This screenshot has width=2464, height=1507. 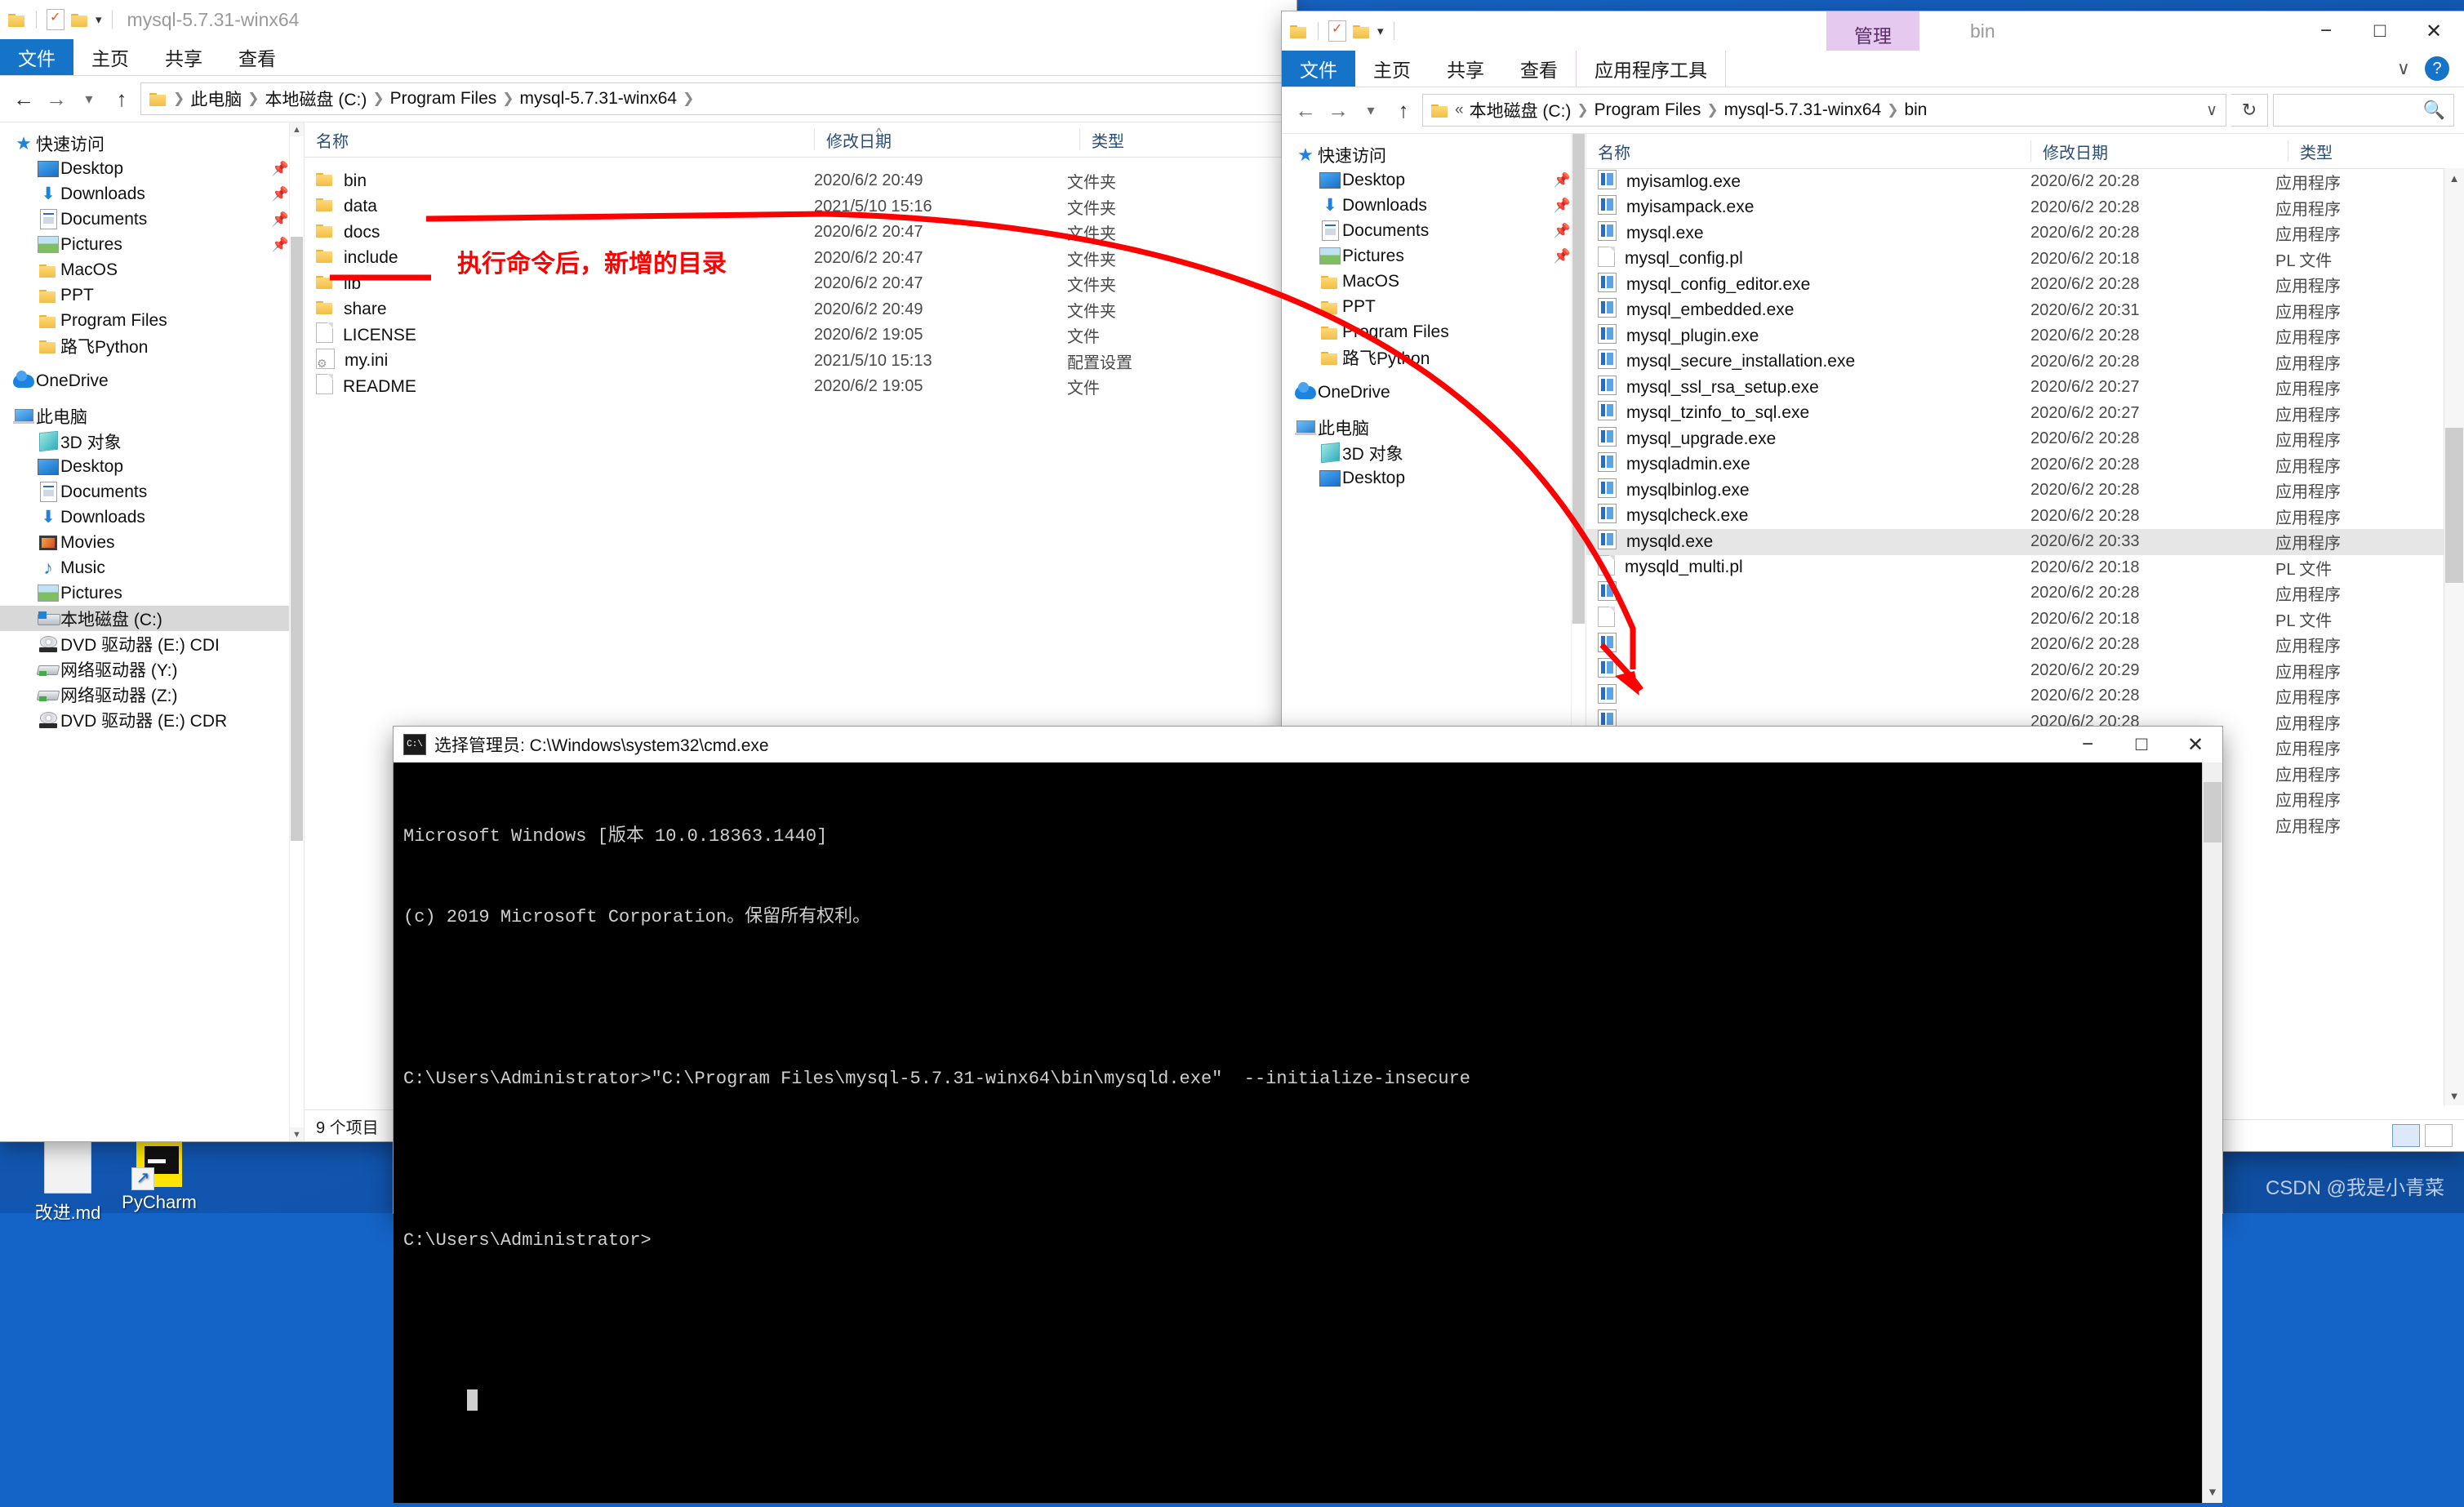 What do you see at coordinates (801, 207) in the screenshot?
I see `table-row: data 2021/5/10 15:16 文件夹` at bounding box center [801, 207].